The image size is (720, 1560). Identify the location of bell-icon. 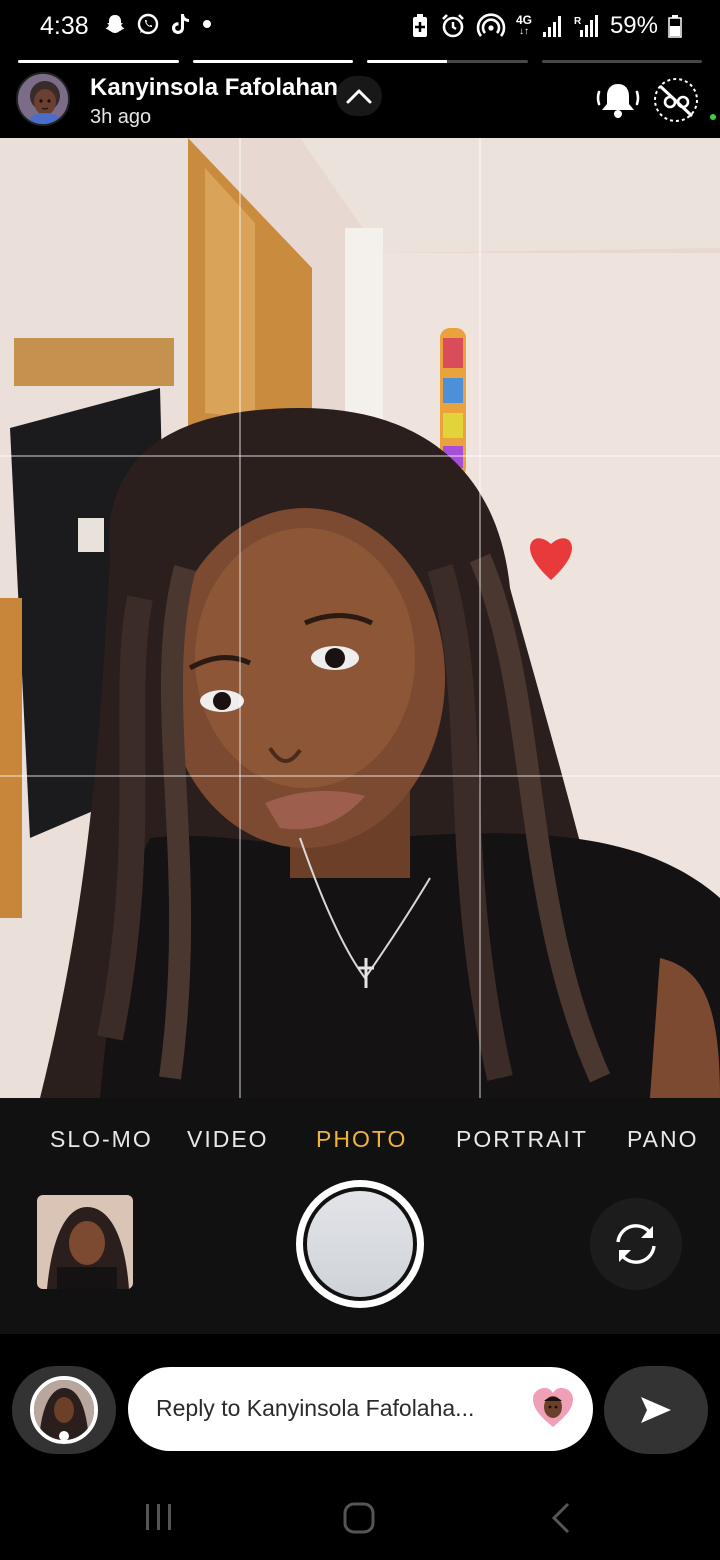
(618, 101).